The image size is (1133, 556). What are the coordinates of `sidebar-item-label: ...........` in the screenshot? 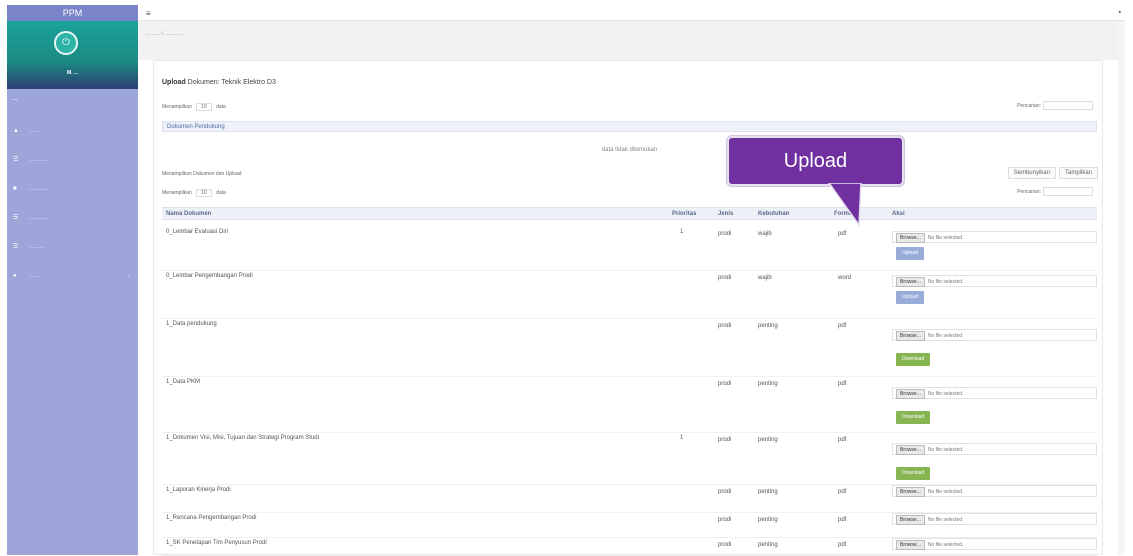 It's located at (37, 247).